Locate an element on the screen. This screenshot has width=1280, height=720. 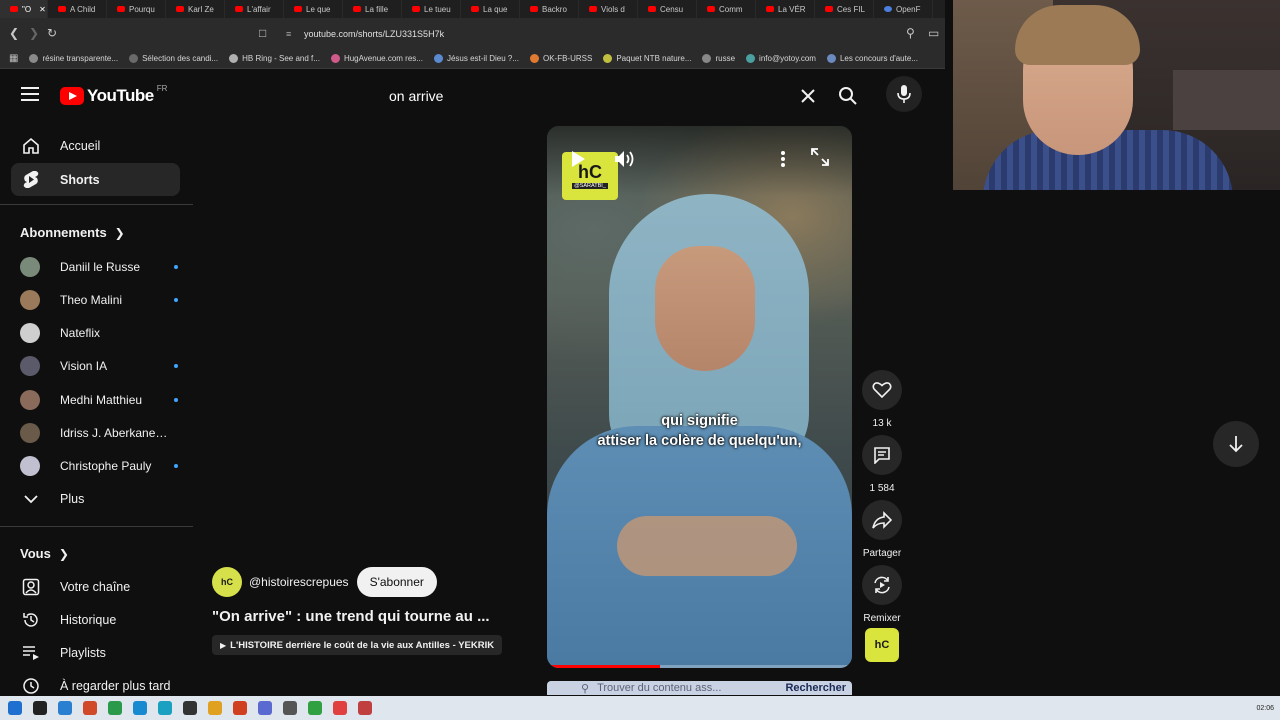
menu-icon is located at coordinates (30, 94).